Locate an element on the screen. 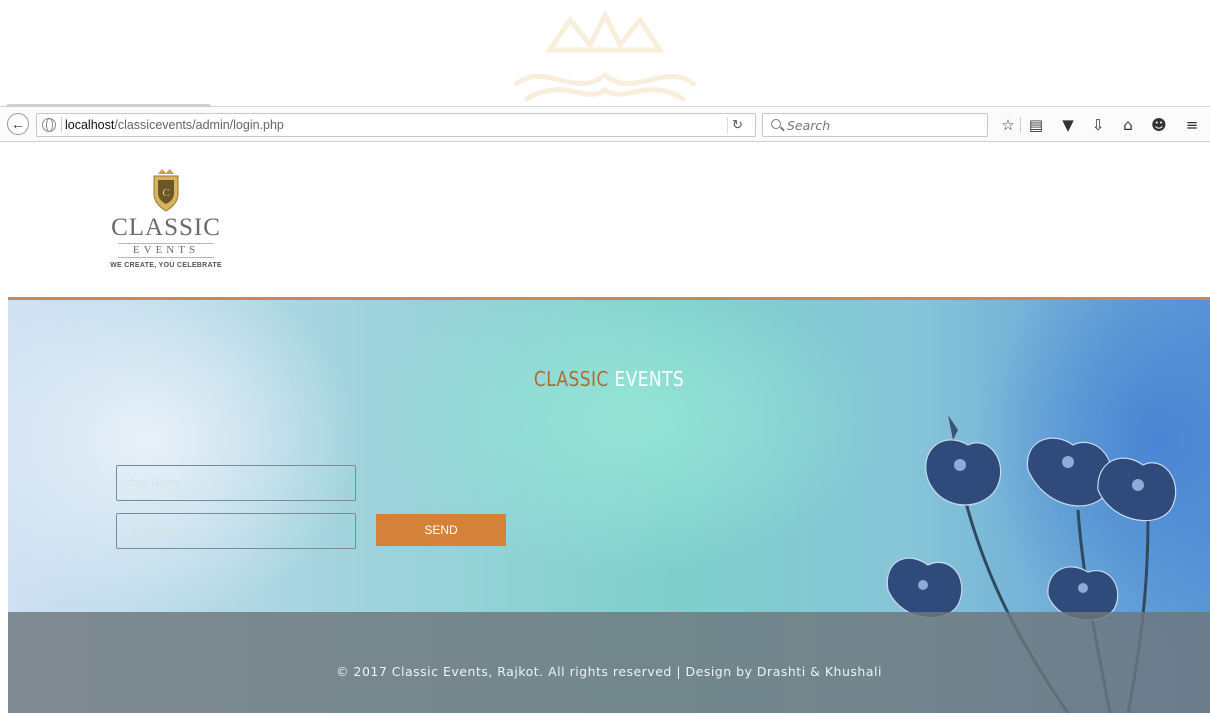 The height and width of the screenshot is (713, 1210). url-separator is located at coordinates (61, 125).